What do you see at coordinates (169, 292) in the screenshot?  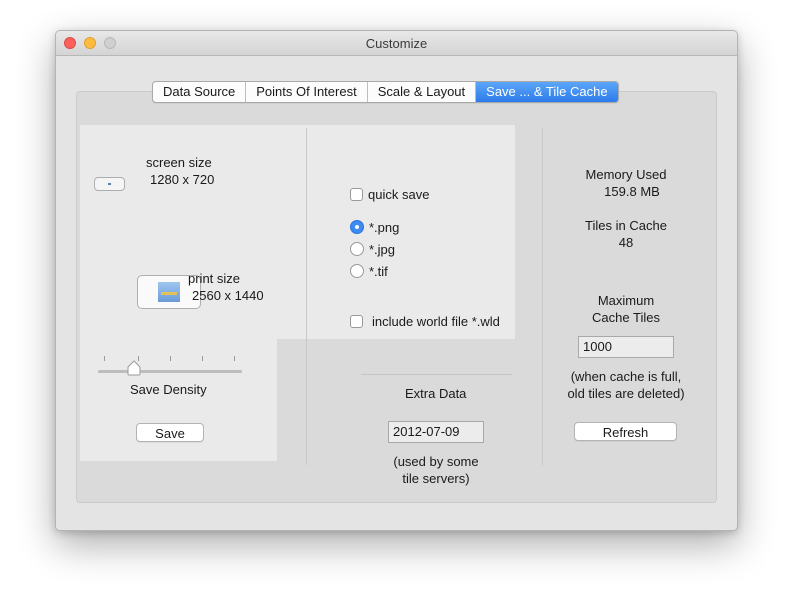 I see `map-thumbnail-icon` at bounding box center [169, 292].